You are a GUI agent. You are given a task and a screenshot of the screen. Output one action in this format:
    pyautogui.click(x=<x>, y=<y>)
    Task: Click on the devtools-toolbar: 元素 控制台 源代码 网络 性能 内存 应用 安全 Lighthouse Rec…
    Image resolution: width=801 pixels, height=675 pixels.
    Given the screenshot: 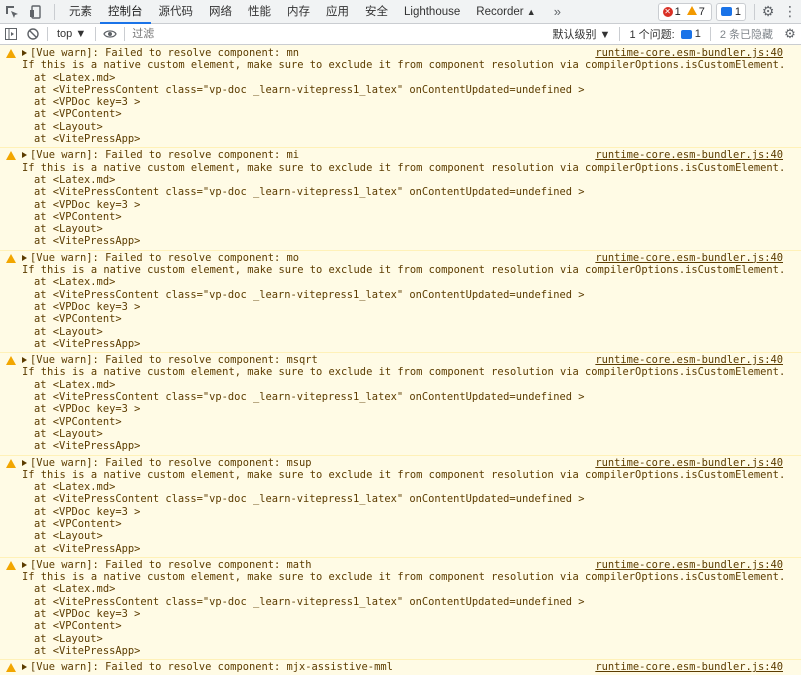 What is the action you would take?
    pyautogui.click(x=400, y=12)
    